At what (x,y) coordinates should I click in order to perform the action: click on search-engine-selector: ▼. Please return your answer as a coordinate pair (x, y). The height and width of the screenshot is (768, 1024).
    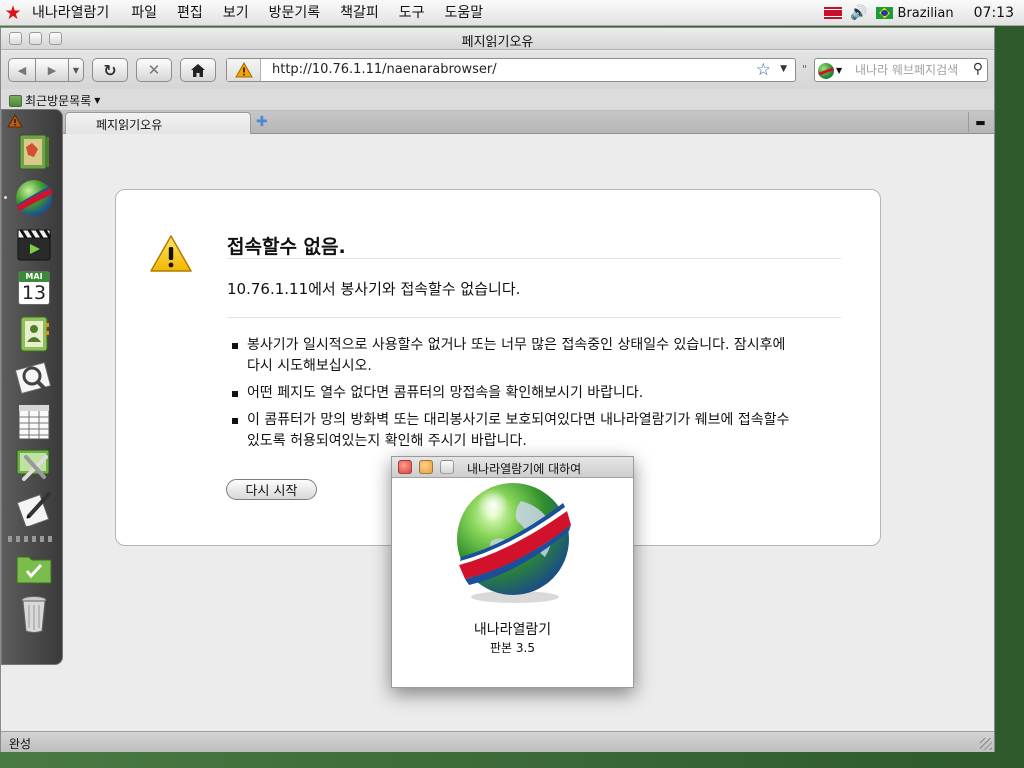
    Looking at the image, I should click on (833, 70).